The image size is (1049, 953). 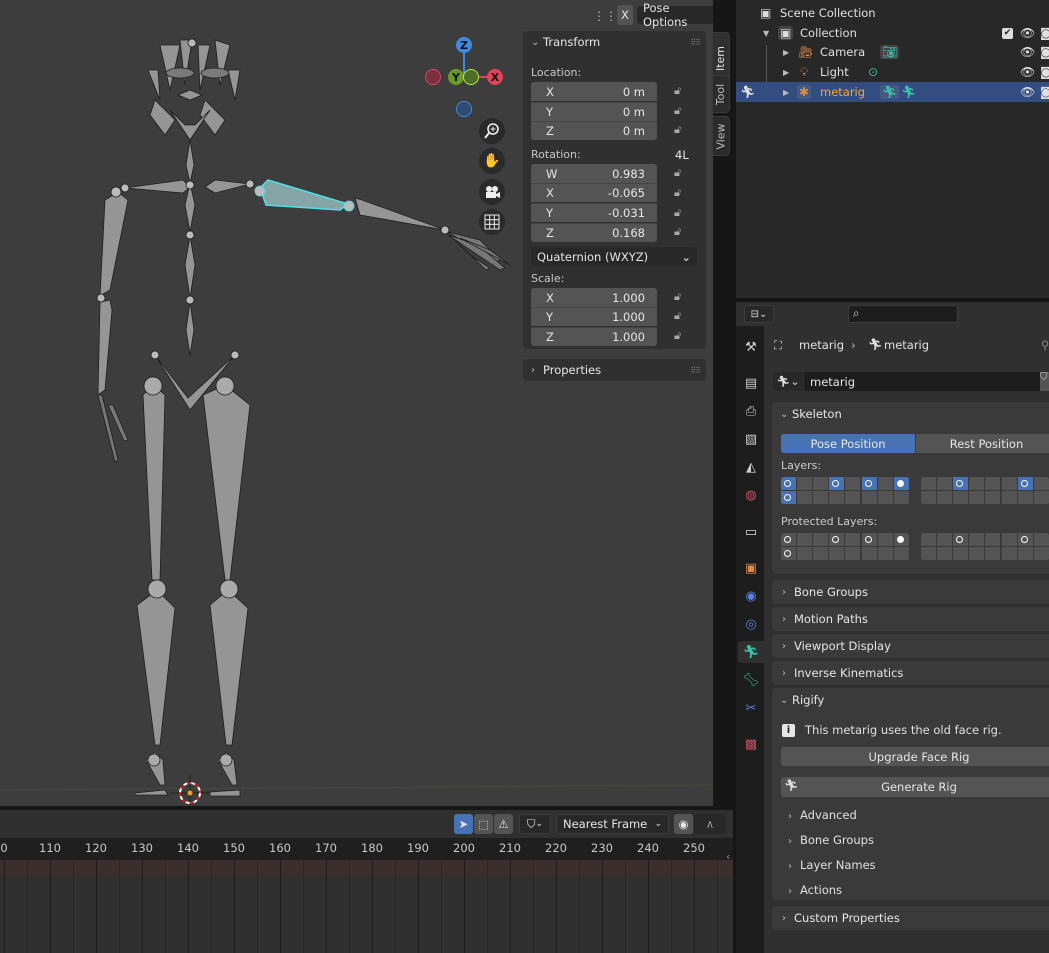 I want to click on breadcrumb-data: metarig, so click(x=906, y=345).